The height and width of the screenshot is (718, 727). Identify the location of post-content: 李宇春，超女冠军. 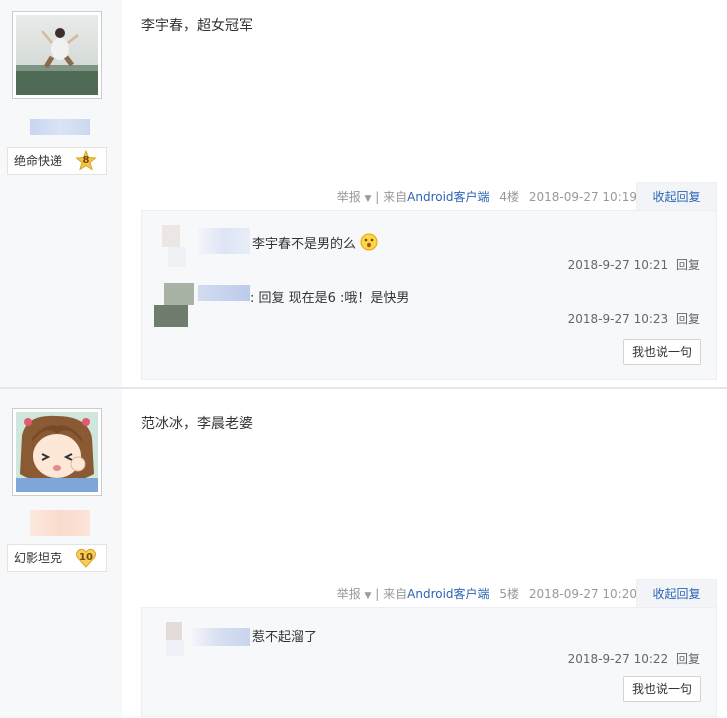
(197, 26).